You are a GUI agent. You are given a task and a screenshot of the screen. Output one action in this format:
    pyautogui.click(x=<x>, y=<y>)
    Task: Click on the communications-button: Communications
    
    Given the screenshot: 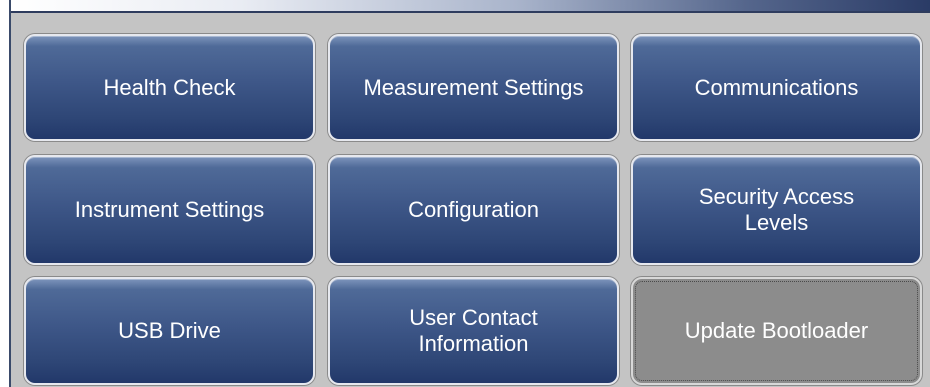 What is the action you would take?
    pyautogui.click(x=776, y=87)
    